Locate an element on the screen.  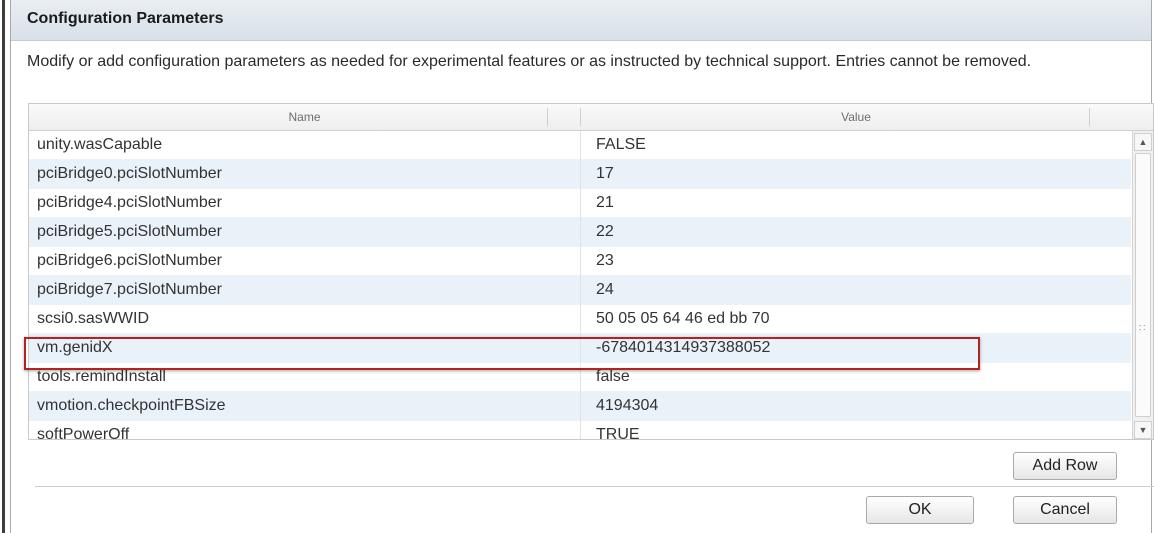
param-value-cell: 17 is located at coordinates (605, 174).